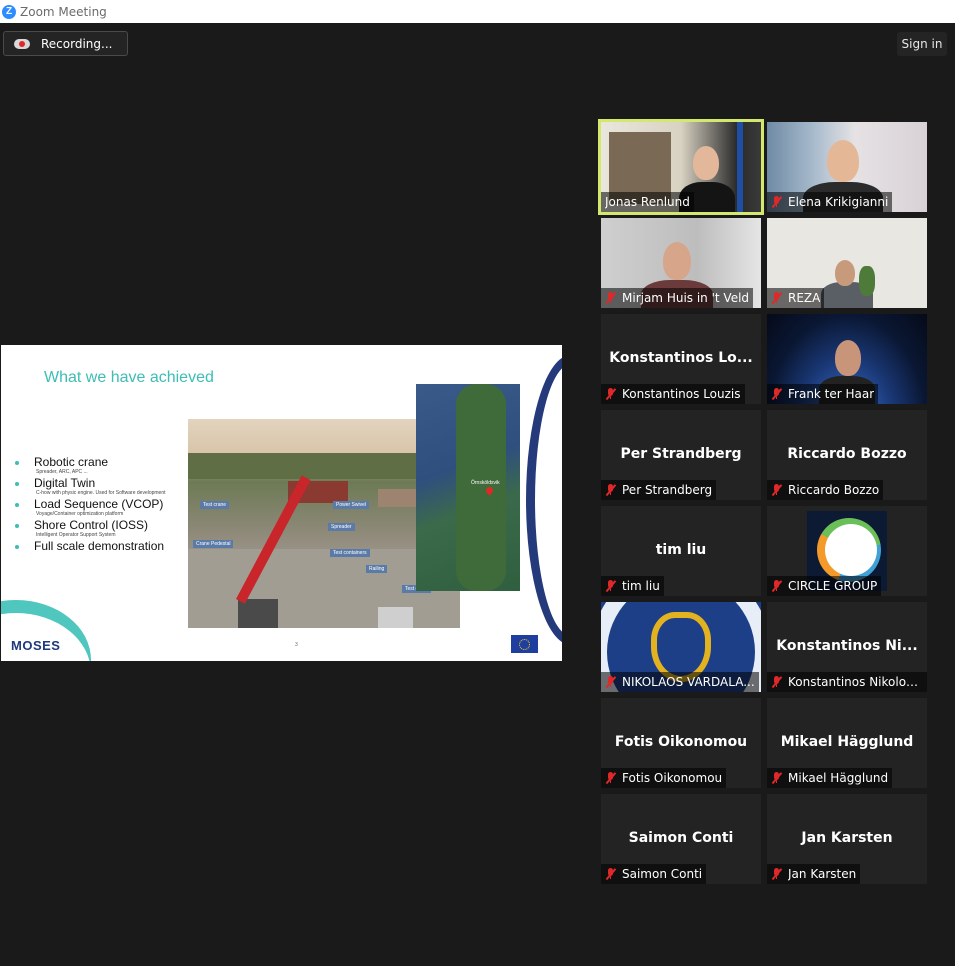 The height and width of the screenshot is (966, 959). What do you see at coordinates (847, 167) in the screenshot?
I see `participant-tile: Elena Krikigianni` at bounding box center [847, 167].